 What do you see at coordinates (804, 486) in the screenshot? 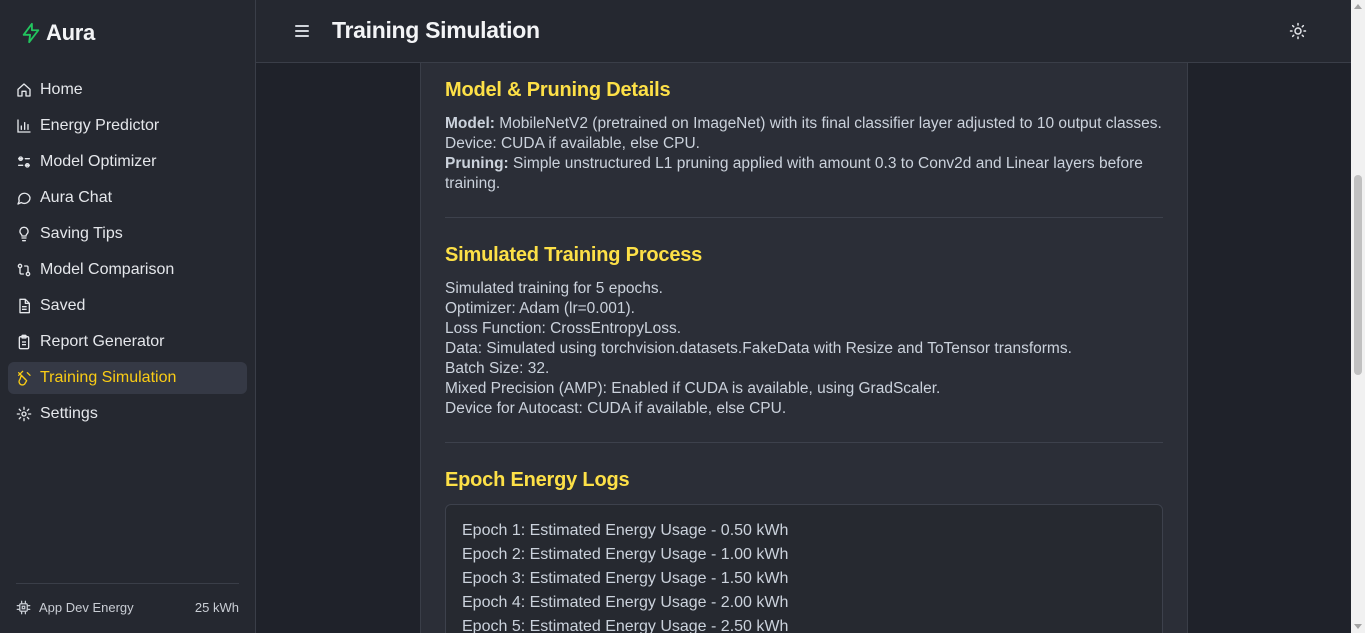
I see `epoch-logs-section: Epoch Energy Logs` at bounding box center [804, 486].